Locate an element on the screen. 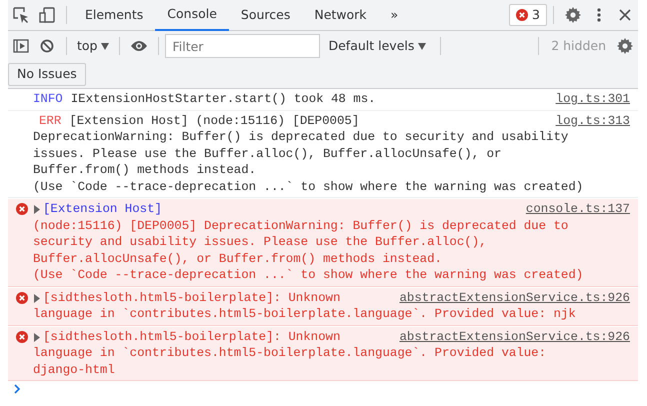 The width and height of the screenshot is (647, 406). level-label: ERR is located at coordinates (50, 120).